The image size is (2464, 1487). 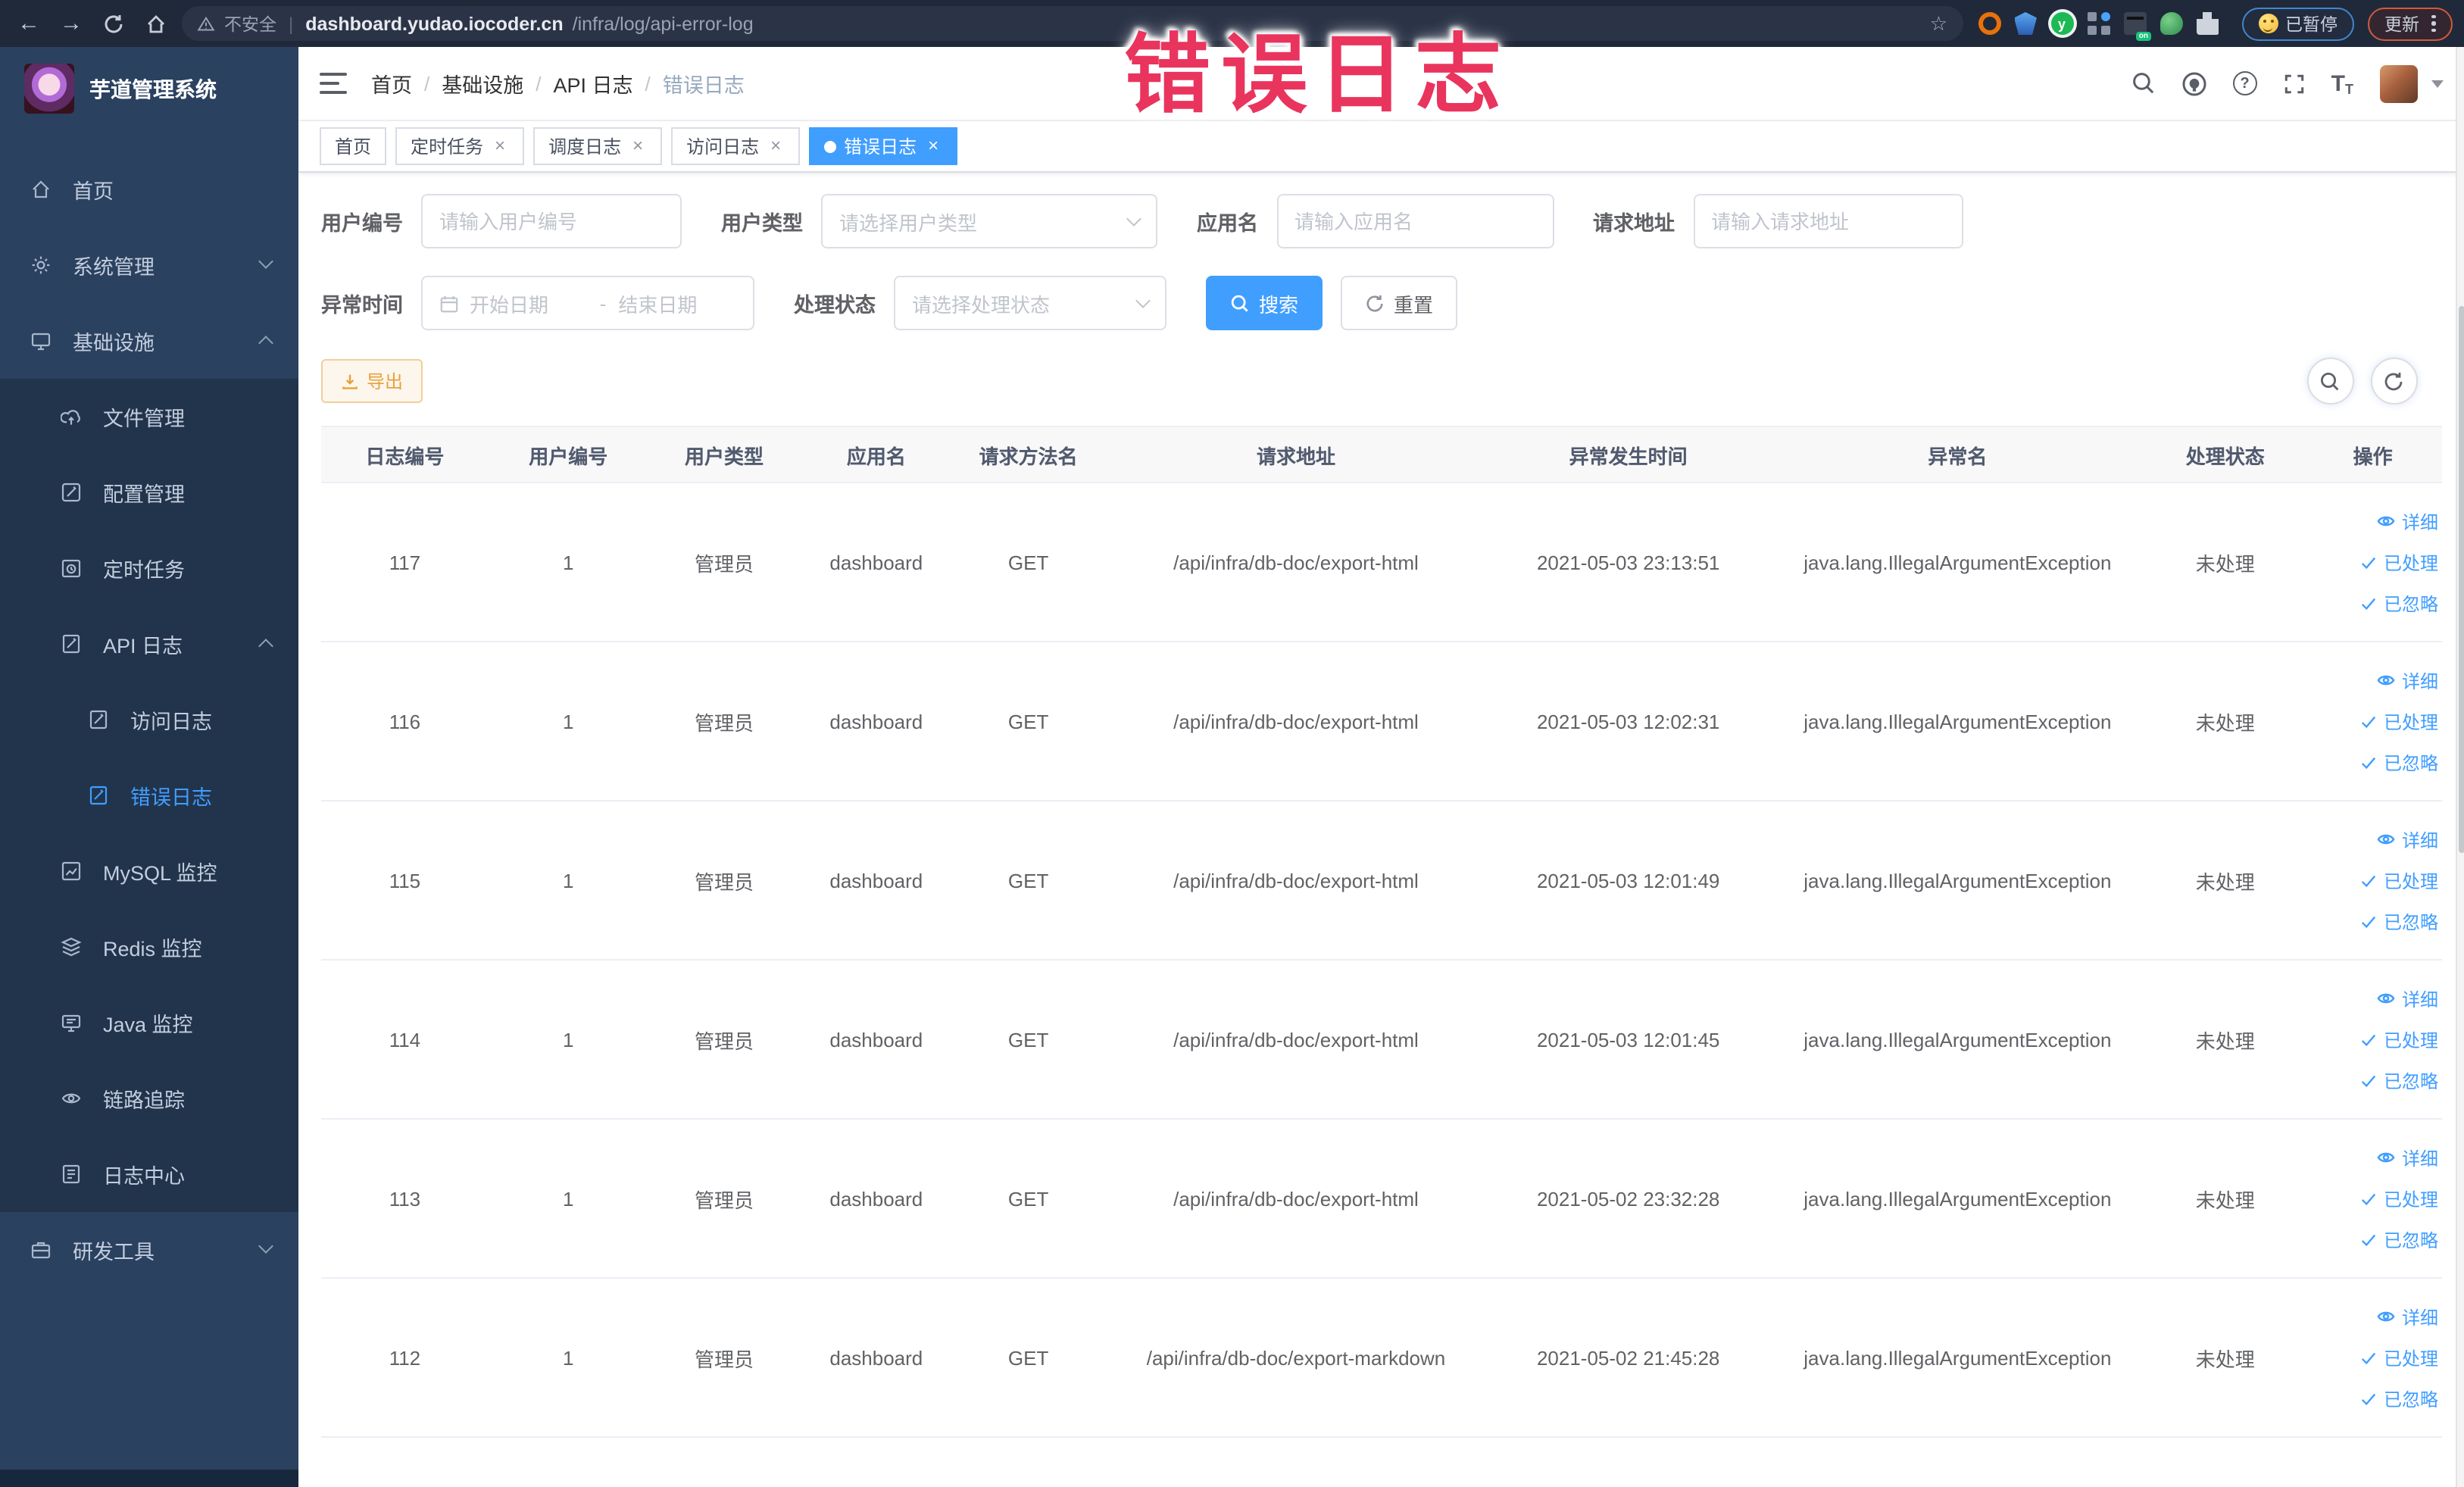 I want to click on tag-schedule-log: 调度日志 ×, so click(x=598, y=146).